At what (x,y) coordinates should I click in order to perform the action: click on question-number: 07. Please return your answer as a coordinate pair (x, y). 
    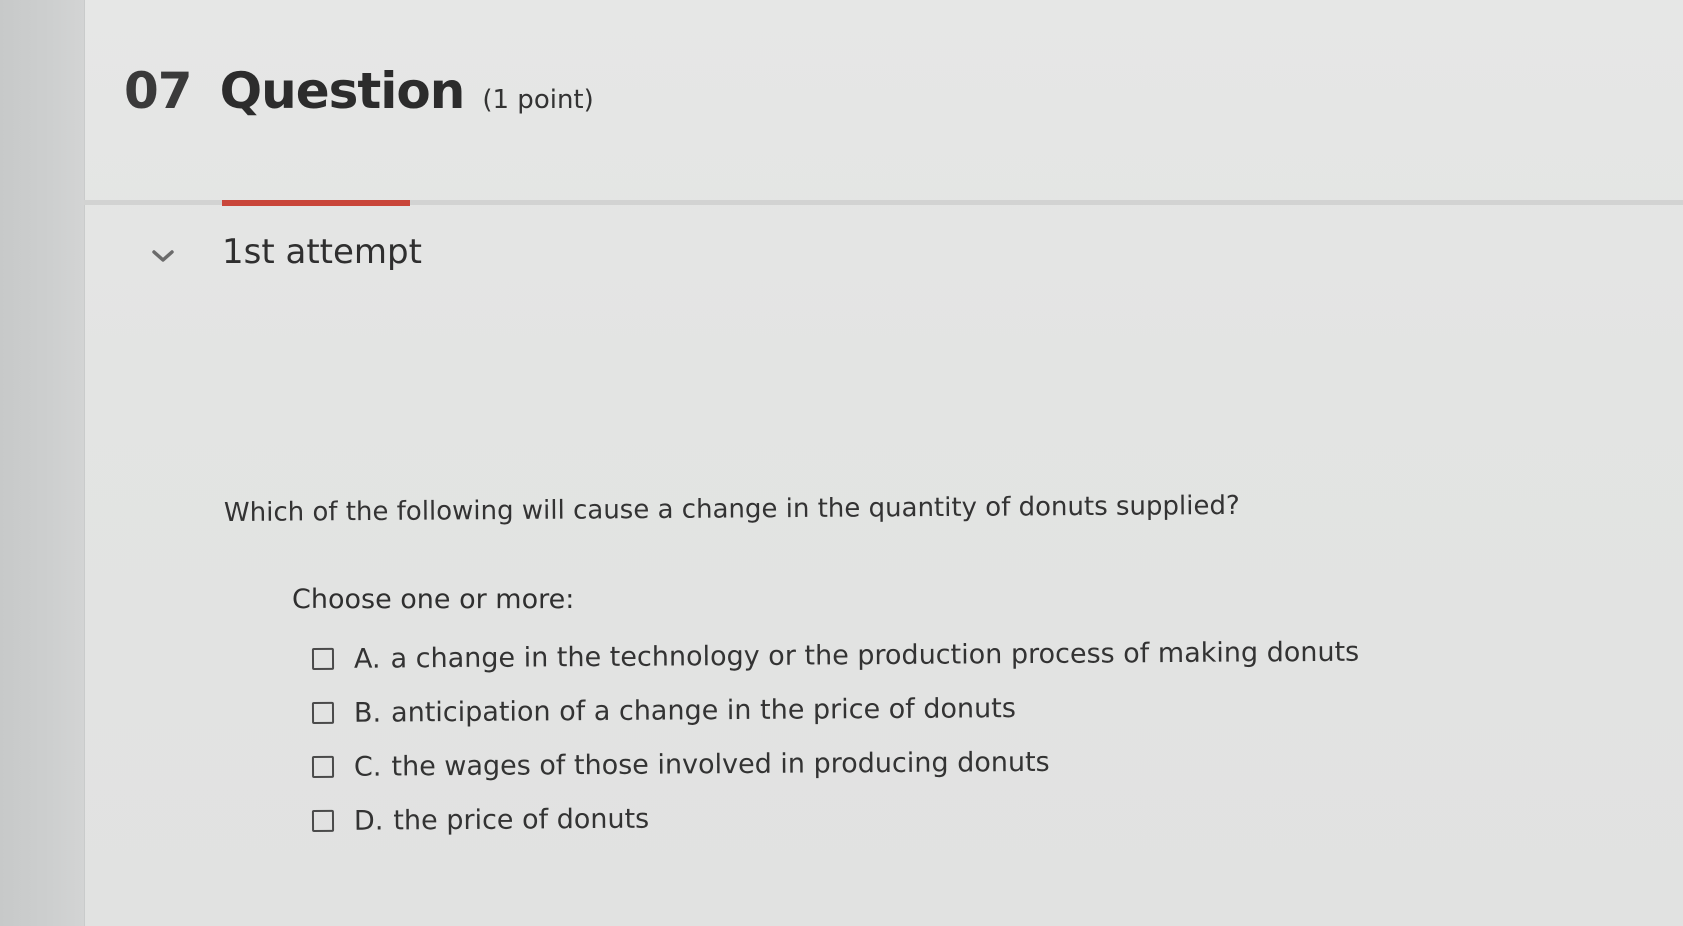
    Looking at the image, I should click on (158, 91).